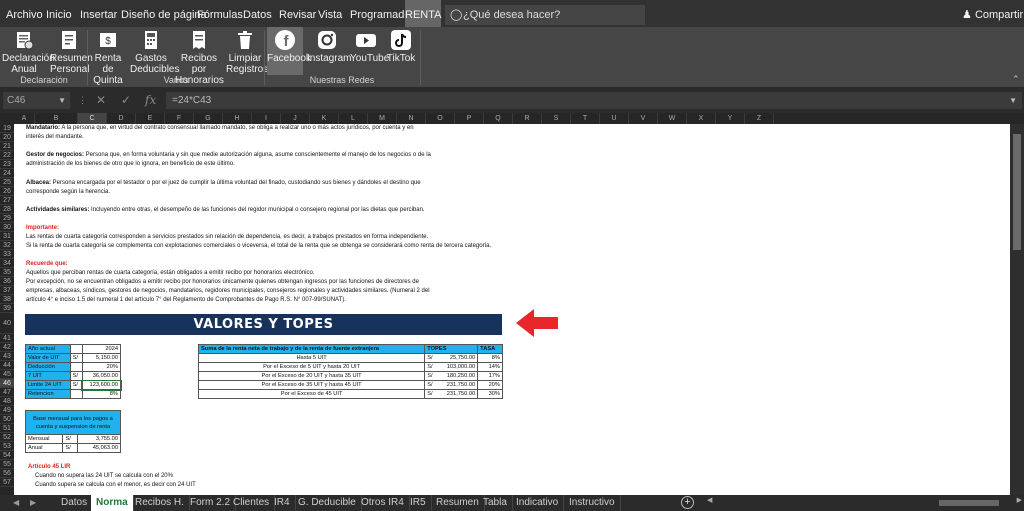 The image size is (1024, 511). Describe the element at coordinates (150, 100) in the screenshot. I see `insert-function-icon: fx` at that location.